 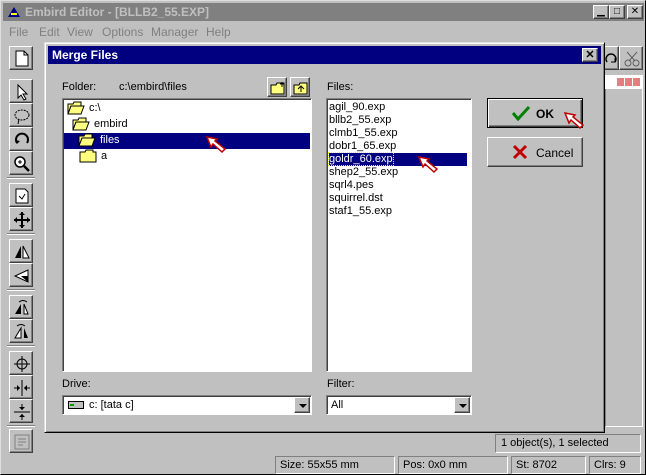 What do you see at coordinates (453, 465) in the screenshot?
I see `status-position: Pos: 0x0 mm` at bounding box center [453, 465].